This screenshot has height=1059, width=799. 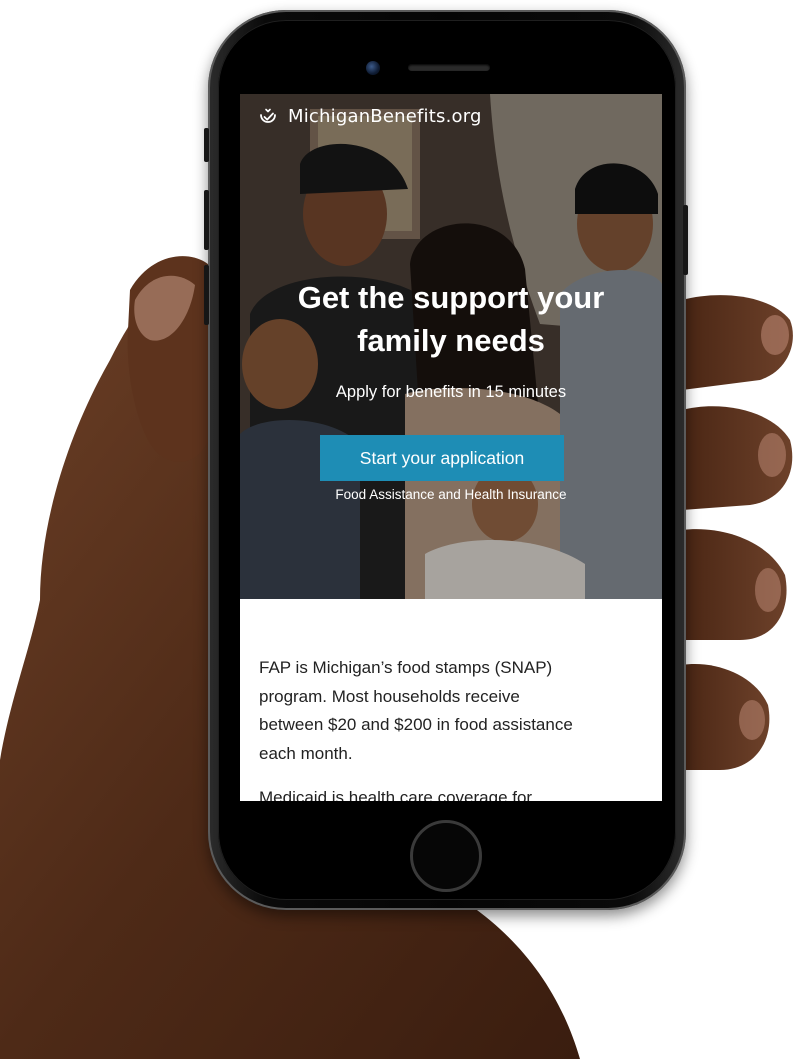 I want to click on medicaid-paragraph: Medicaid is health care coverage for, so click(x=396, y=794).